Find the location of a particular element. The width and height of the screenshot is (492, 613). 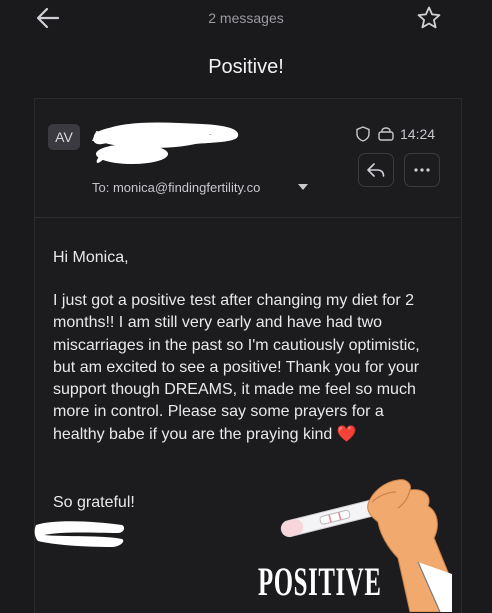

heart-emoji: ❤️ is located at coordinates (346, 434).